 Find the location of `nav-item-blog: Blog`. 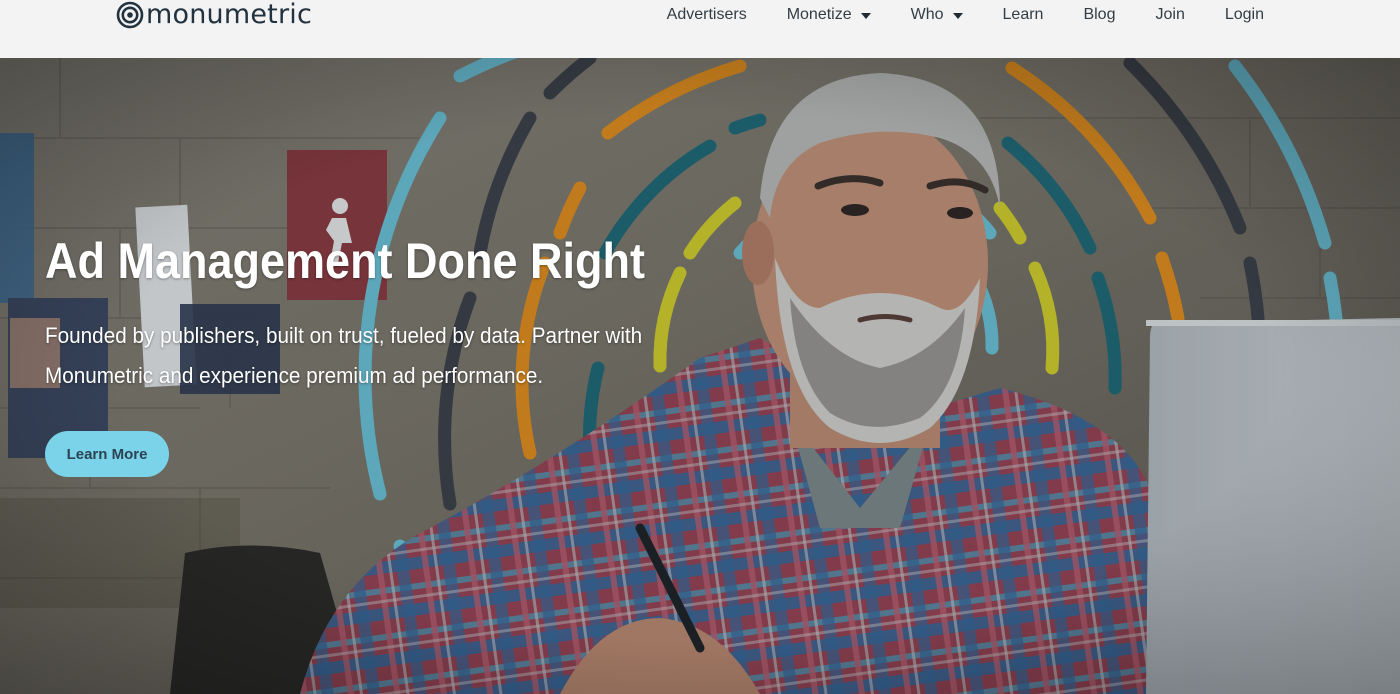

nav-item-blog: Blog is located at coordinates (1099, 15).